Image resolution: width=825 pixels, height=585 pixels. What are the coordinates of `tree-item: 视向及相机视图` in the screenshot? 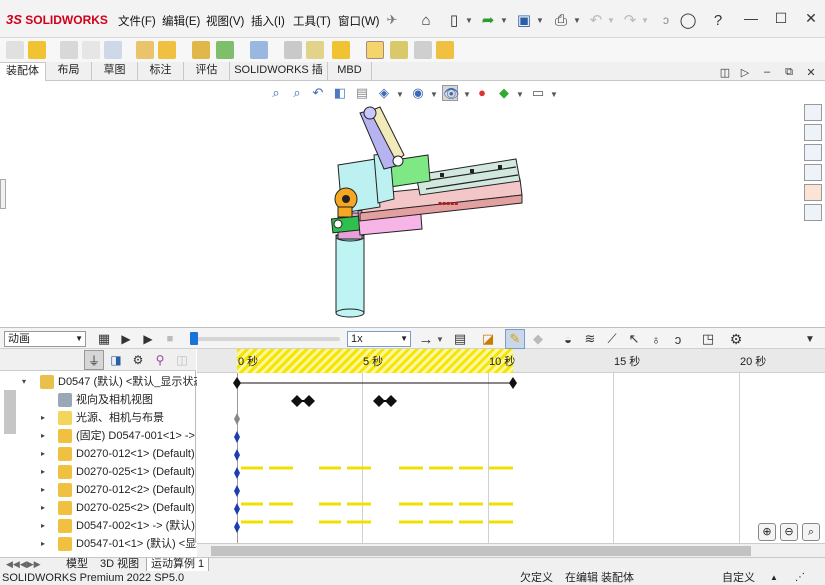 It's located at (98, 400).